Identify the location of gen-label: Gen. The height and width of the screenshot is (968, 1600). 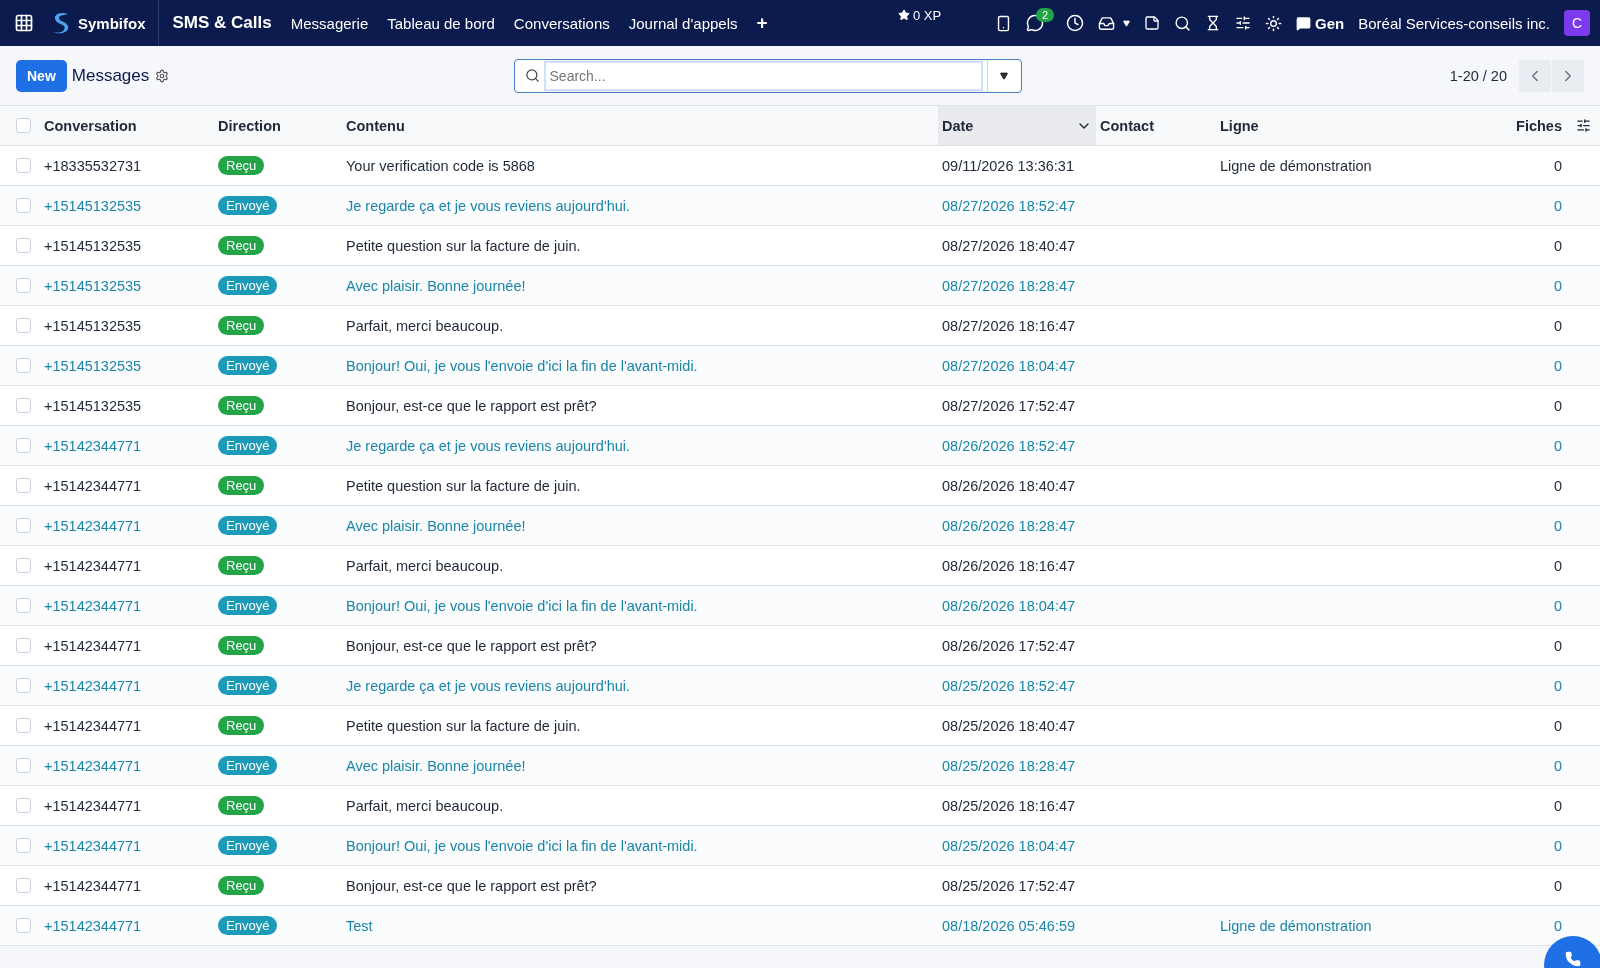
(1330, 23).